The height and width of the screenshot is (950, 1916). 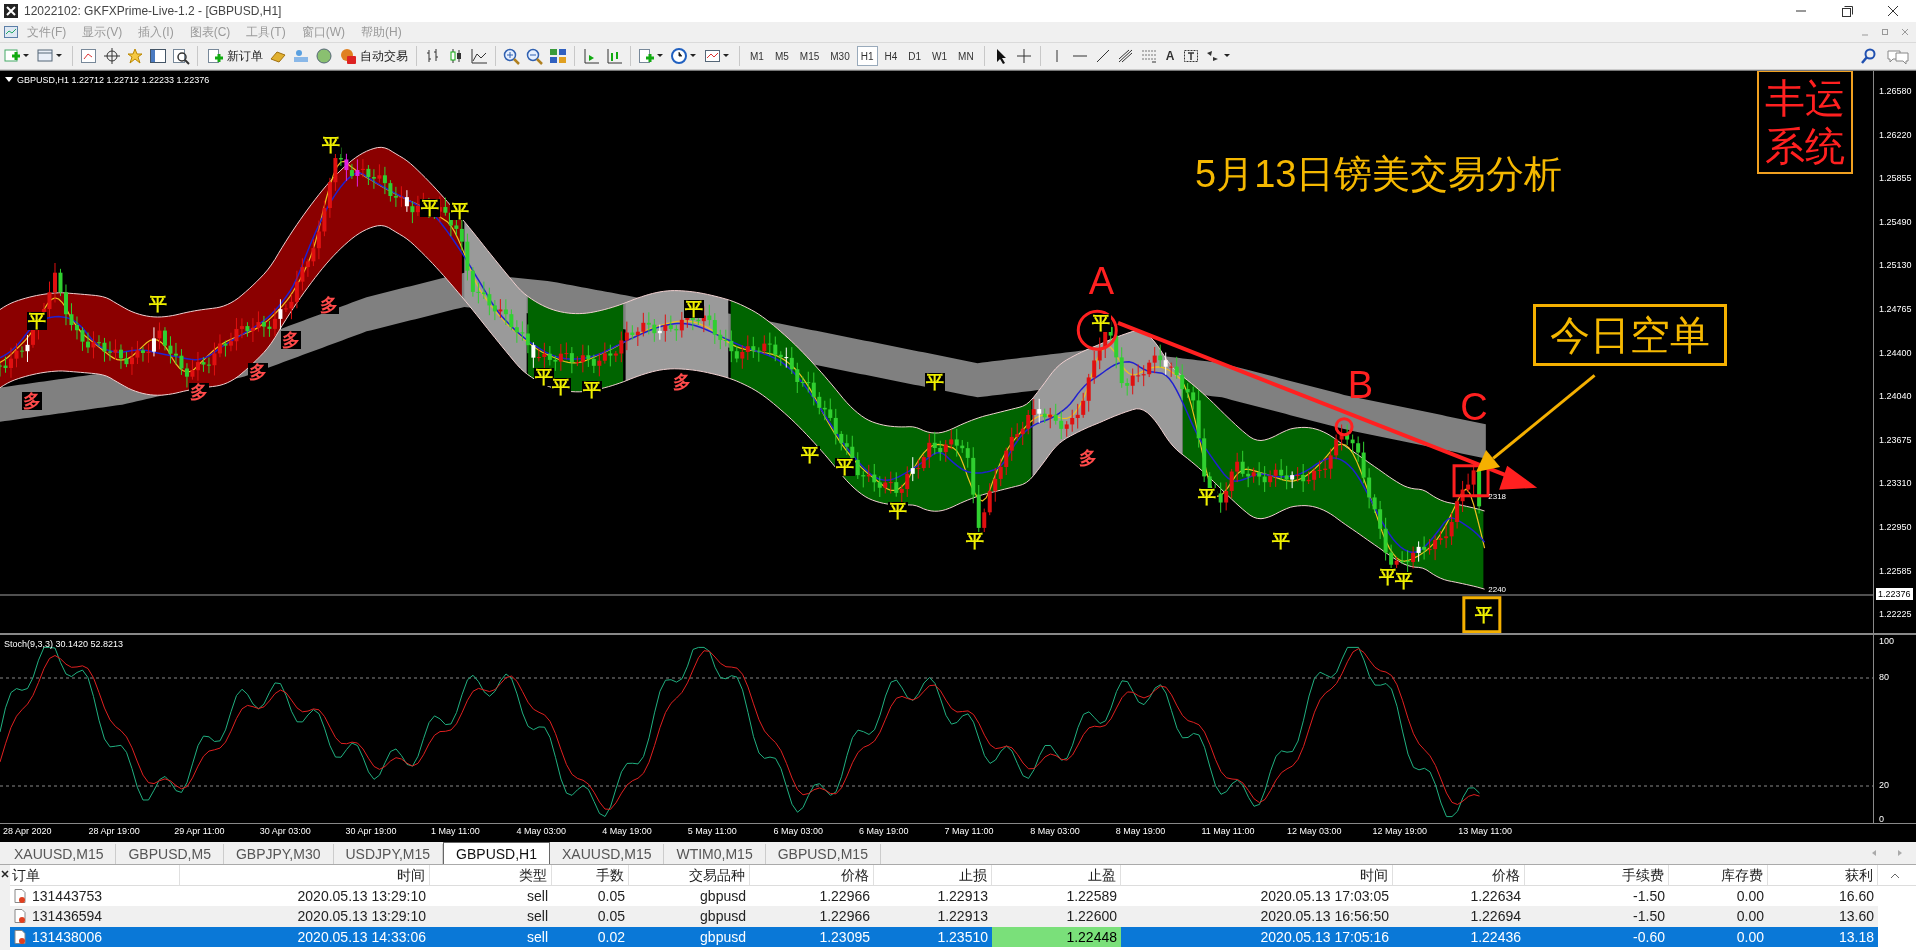 What do you see at coordinates (371, 831) in the screenshot?
I see `axis-label: 30 Apr 19:00` at bounding box center [371, 831].